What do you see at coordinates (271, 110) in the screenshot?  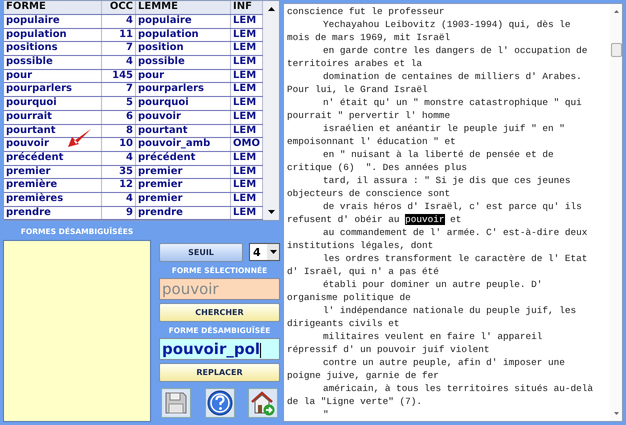 I see `scrollbar` at bounding box center [271, 110].